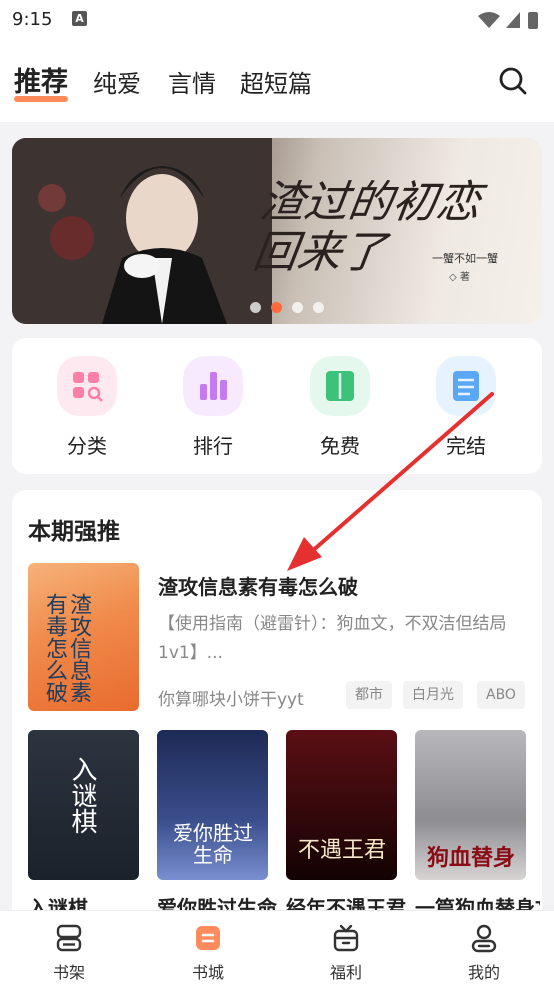 This screenshot has height=984, width=554. Describe the element at coordinates (213, 446) in the screenshot. I see `category-label: 排行` at that location.